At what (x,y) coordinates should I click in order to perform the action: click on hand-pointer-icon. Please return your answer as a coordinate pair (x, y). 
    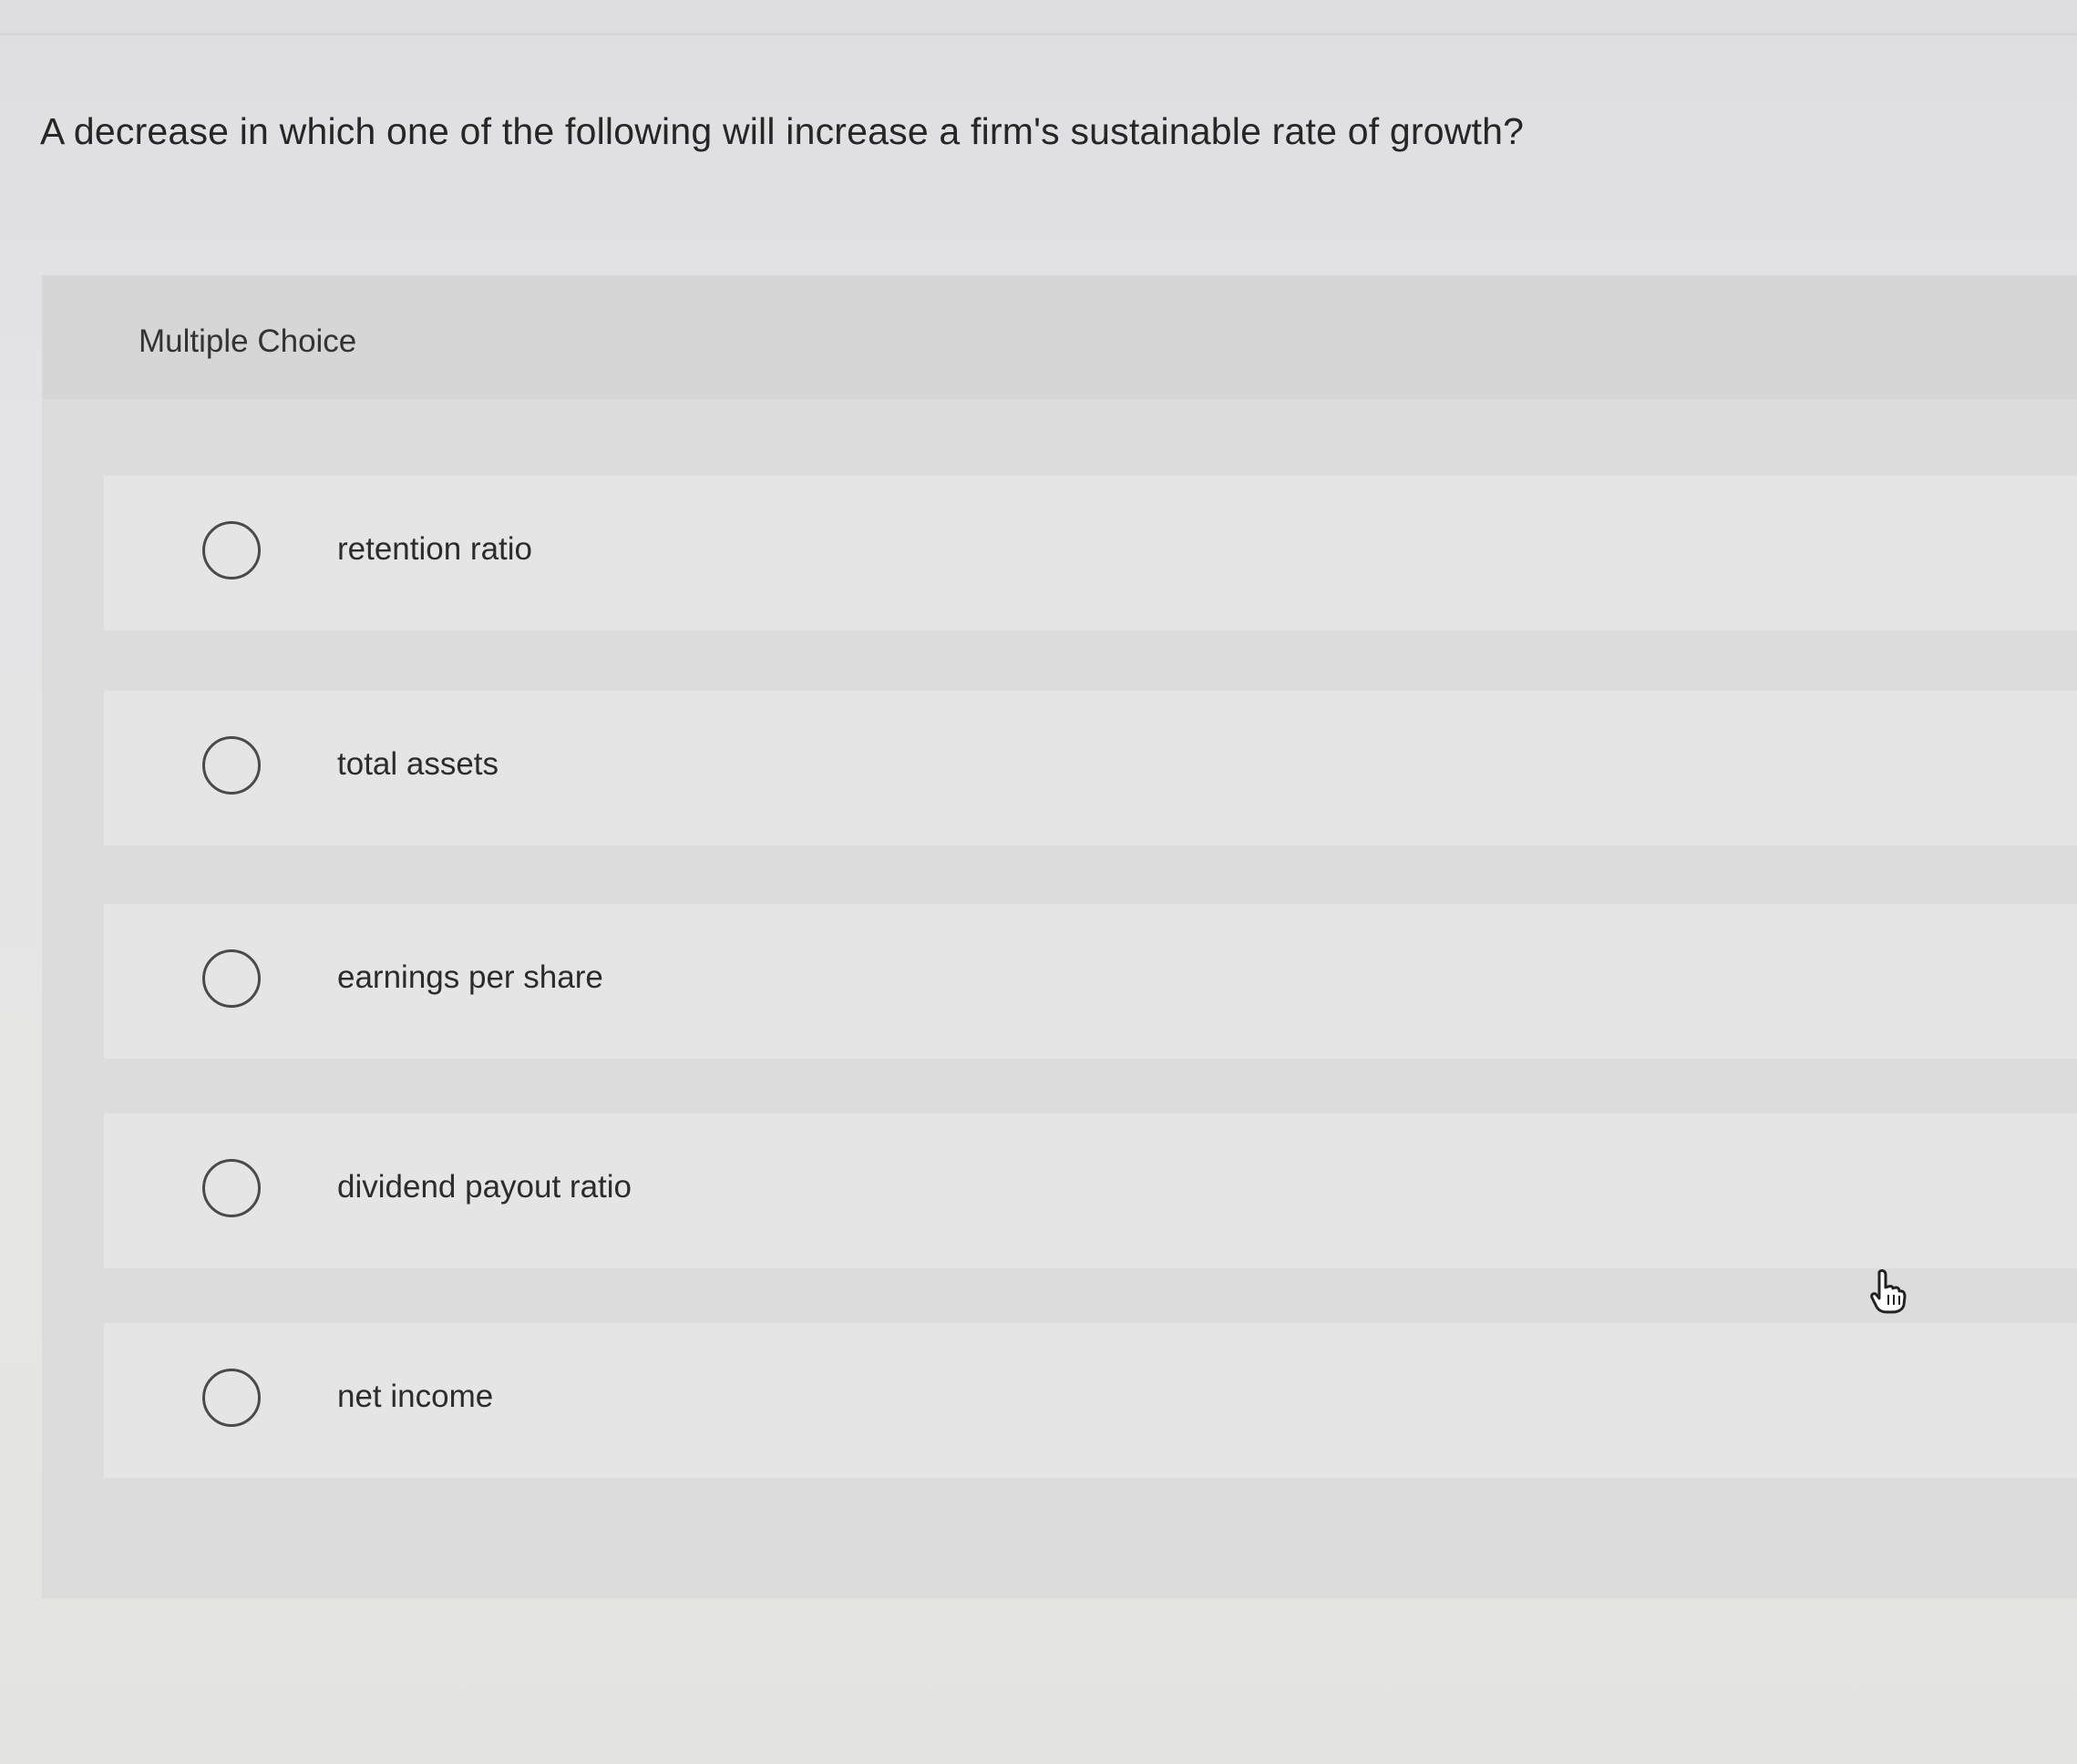
    Looking at the image, I should click on (1889, 1292).